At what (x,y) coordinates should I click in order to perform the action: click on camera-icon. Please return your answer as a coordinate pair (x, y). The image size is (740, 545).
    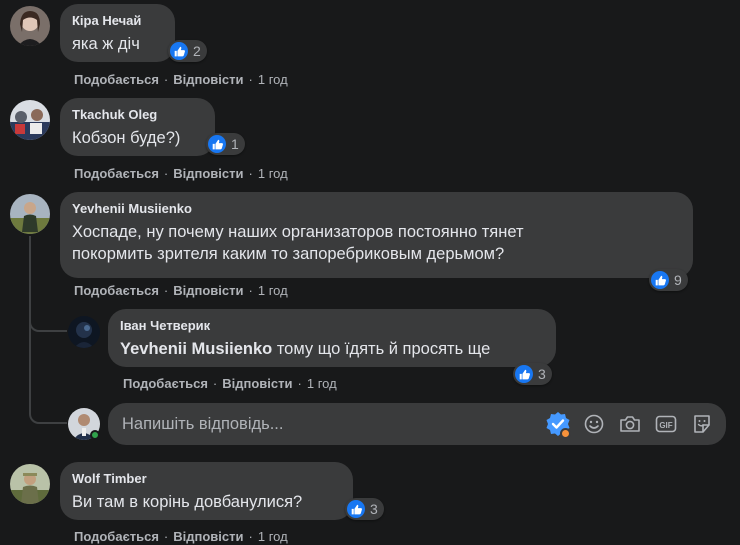
    Looking at the image, I should click on (630, 424).